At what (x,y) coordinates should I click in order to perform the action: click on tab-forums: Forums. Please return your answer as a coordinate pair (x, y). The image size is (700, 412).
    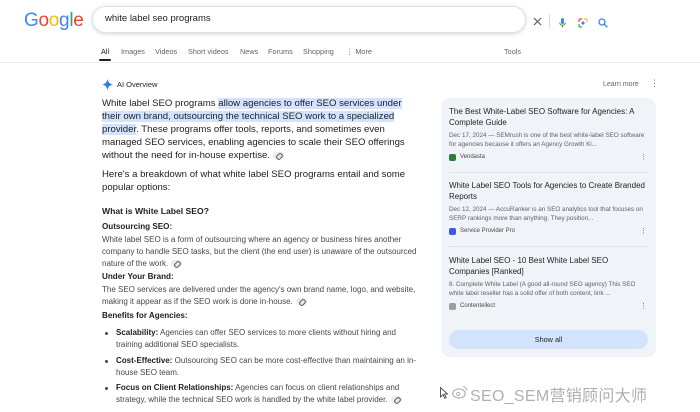
    Looking at the image, I should click on (280, 51).